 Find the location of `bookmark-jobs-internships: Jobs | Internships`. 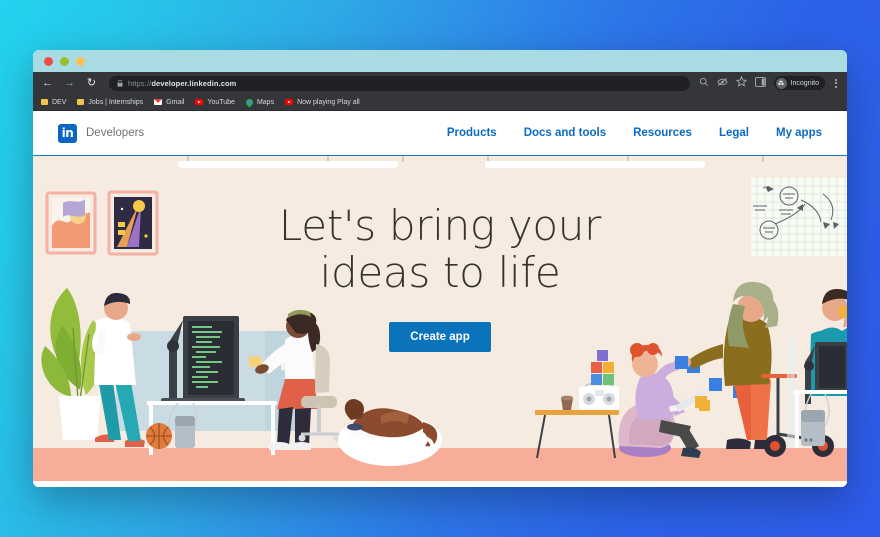

bookmark-jobs-internships: Jobs | Internships is located at coordinates (110, 102).